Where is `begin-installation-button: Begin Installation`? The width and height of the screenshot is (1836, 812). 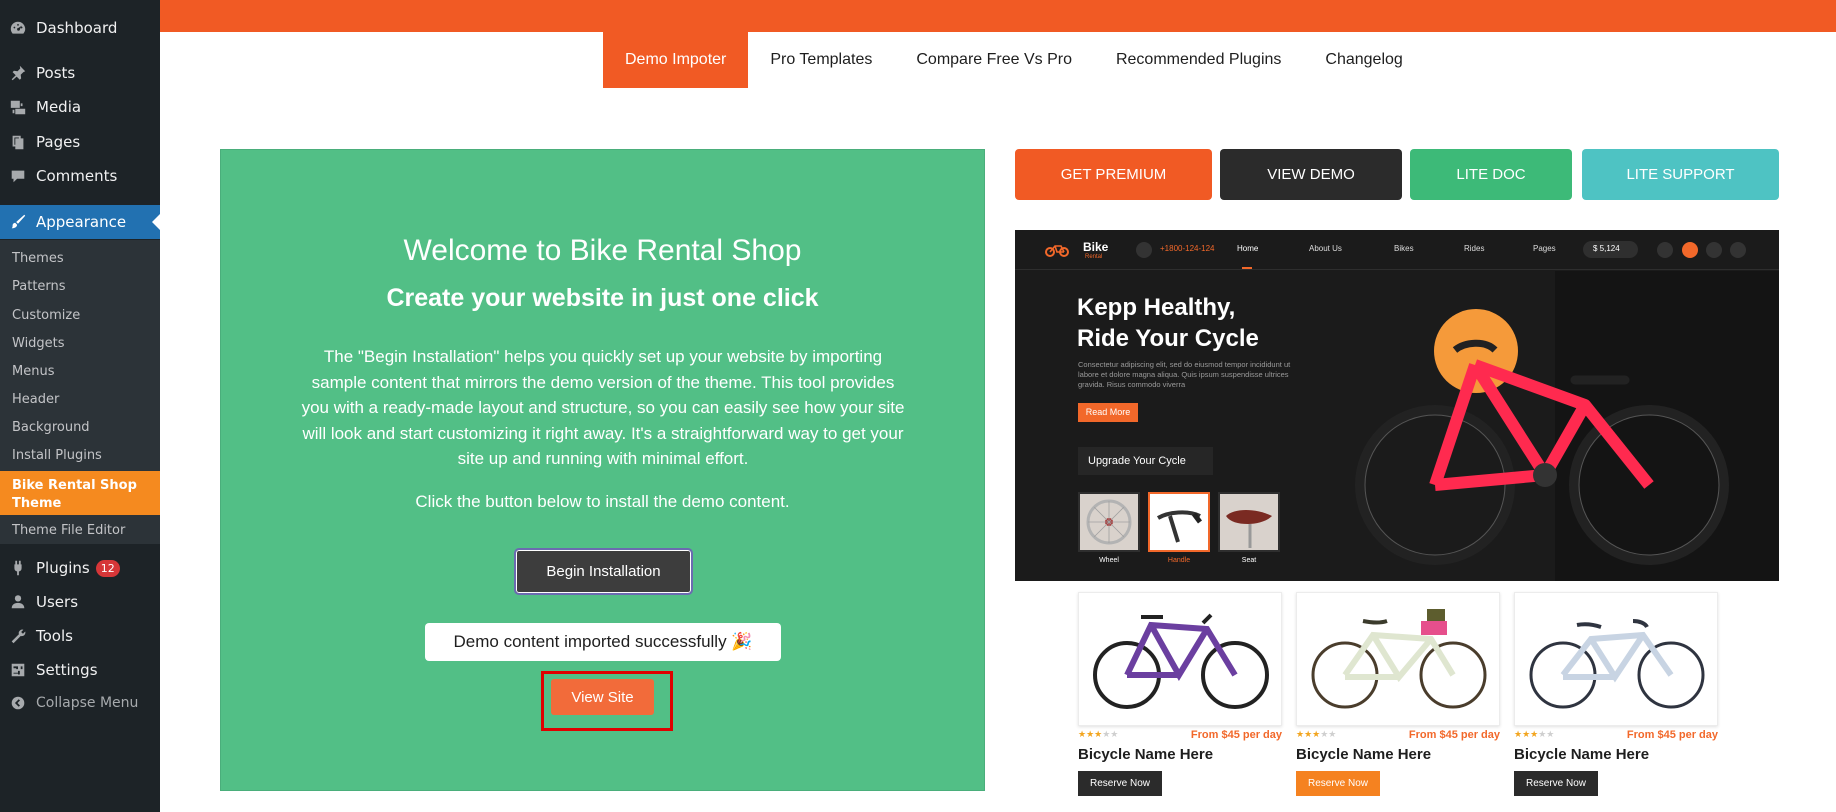 begin-installation-button: Begin Installation is located at coordinates (603, 571).